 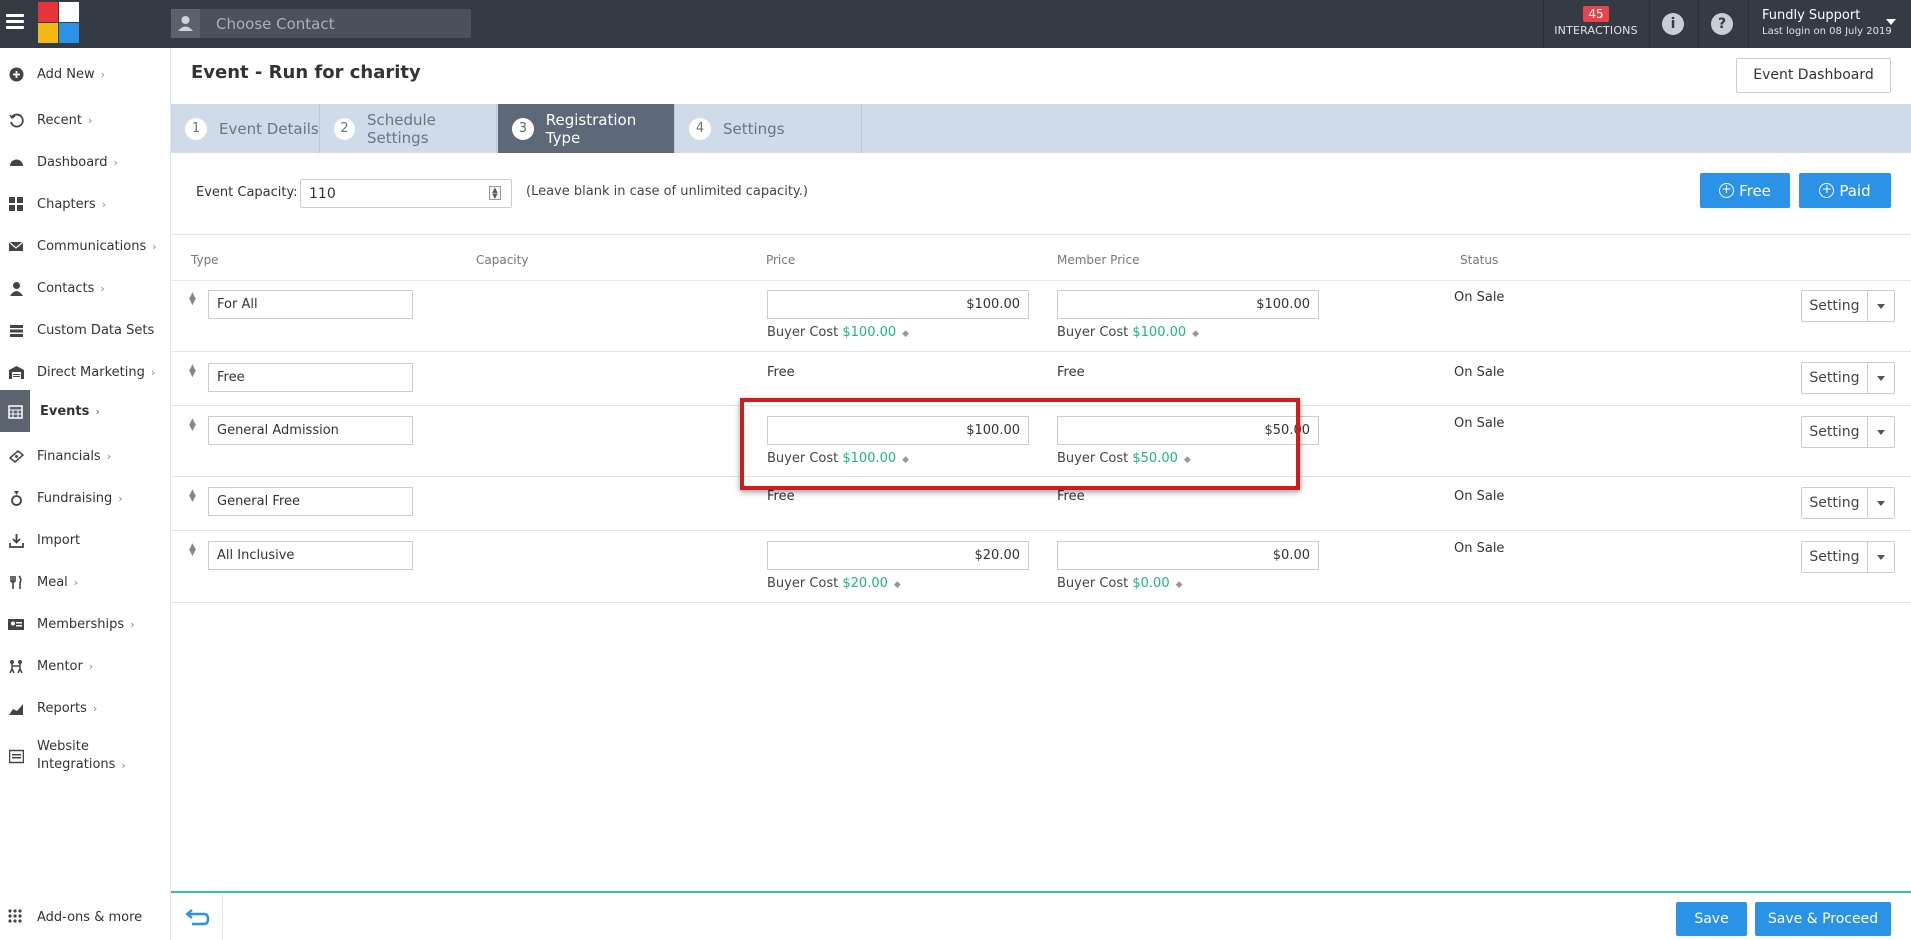 I want to click on status-text: On Sale, so click(x=1479, y=423).